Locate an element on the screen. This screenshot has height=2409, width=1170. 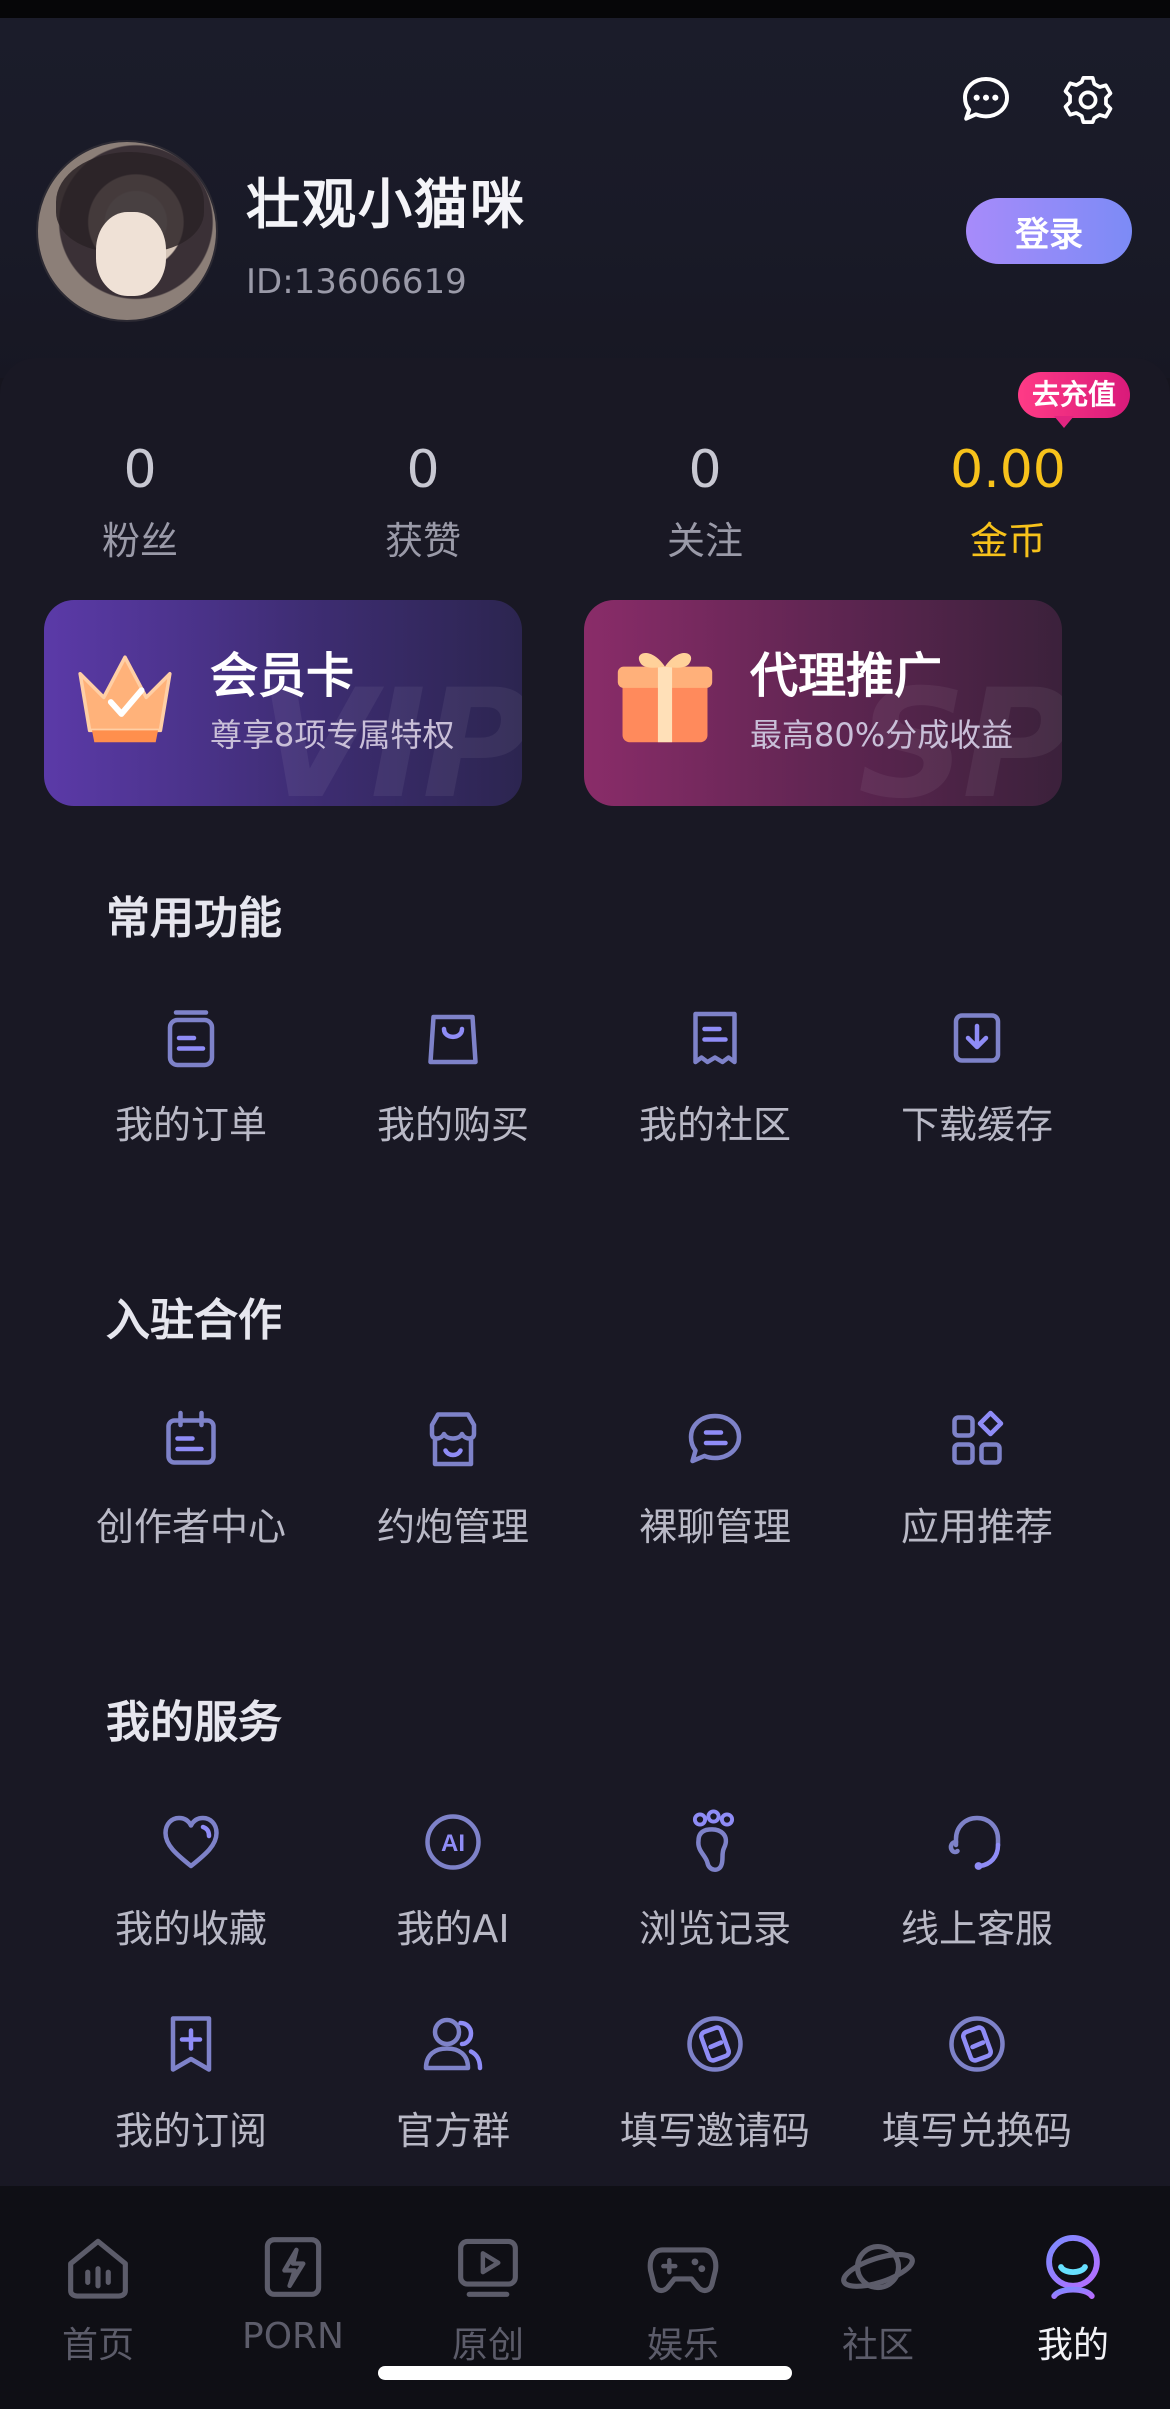
bookmark-plus-icon is located at coordinates (191, 2044).